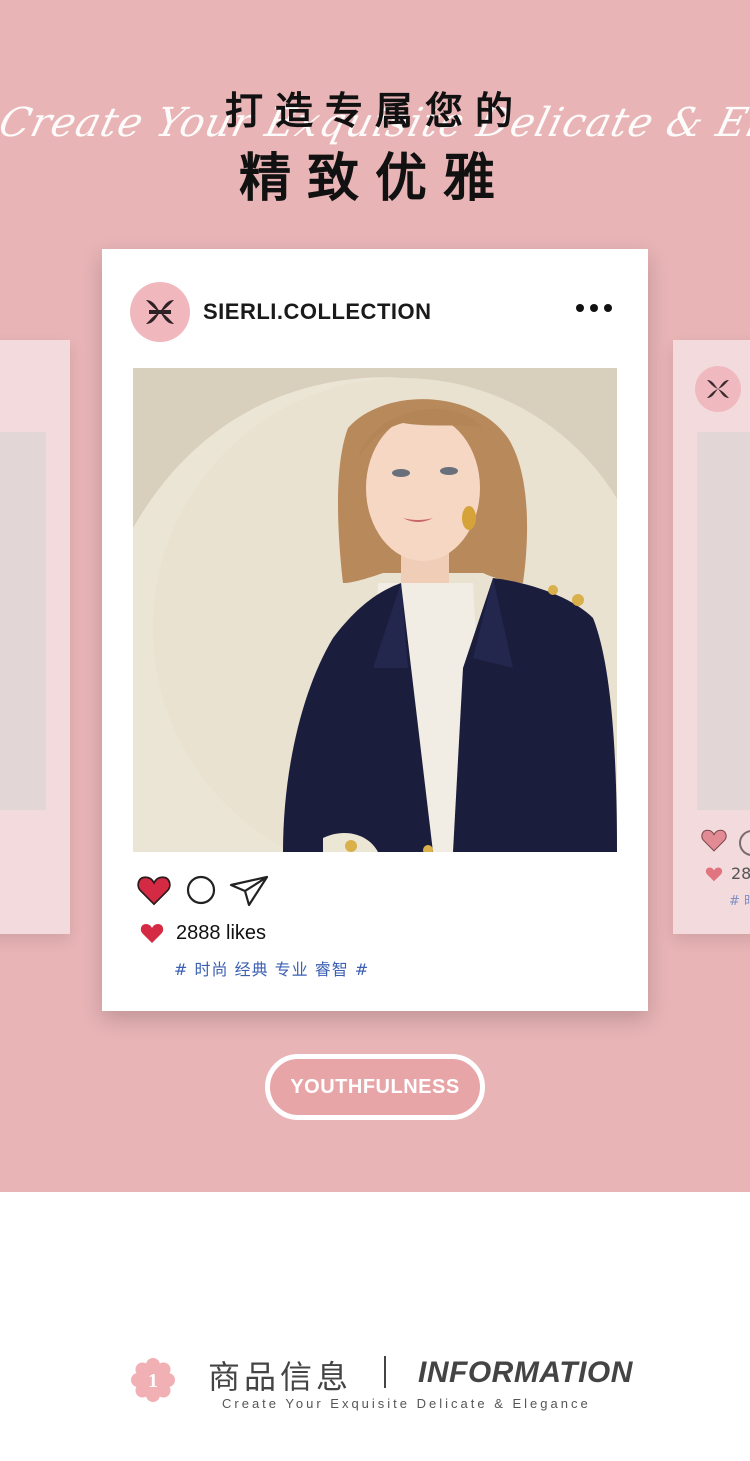 This screenshot has width=750, height=1461. What do you see at coordinates (317, 312) in the screenshot?
I see `account-handle: SIERLI.COLLECTION` at bounding box center [317, 312].